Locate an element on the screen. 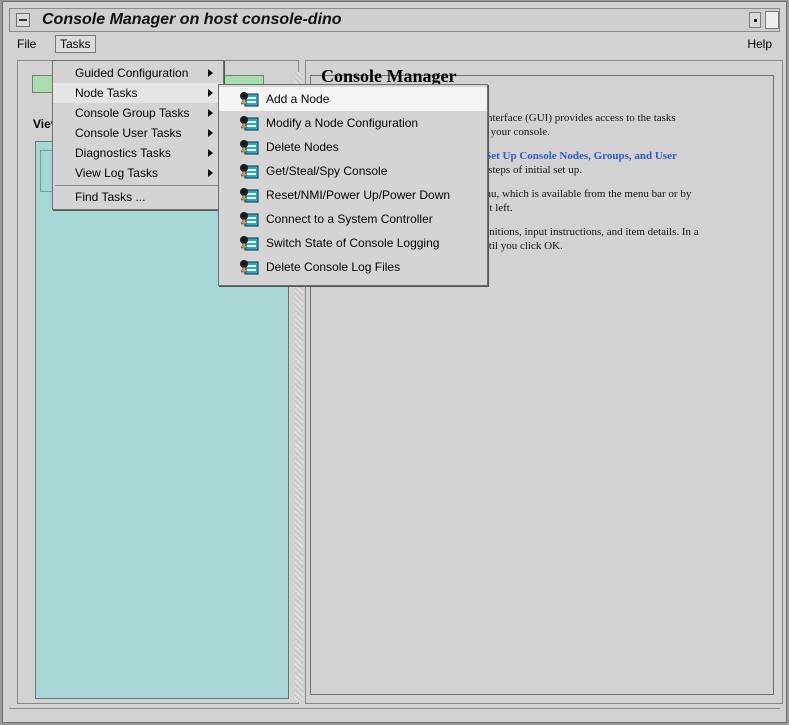  menu-item-label: Console User Tasks is located at coordinates (128, 133).